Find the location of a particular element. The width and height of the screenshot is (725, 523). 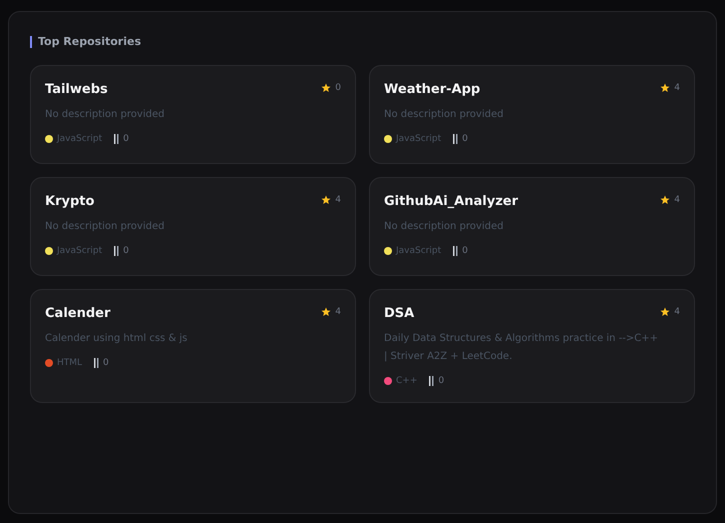

repository-description: Daily Data Structures & Algorithms practice in -->C++ | Striver A2Z + LeetCode. is located at coordinates (522, 348).